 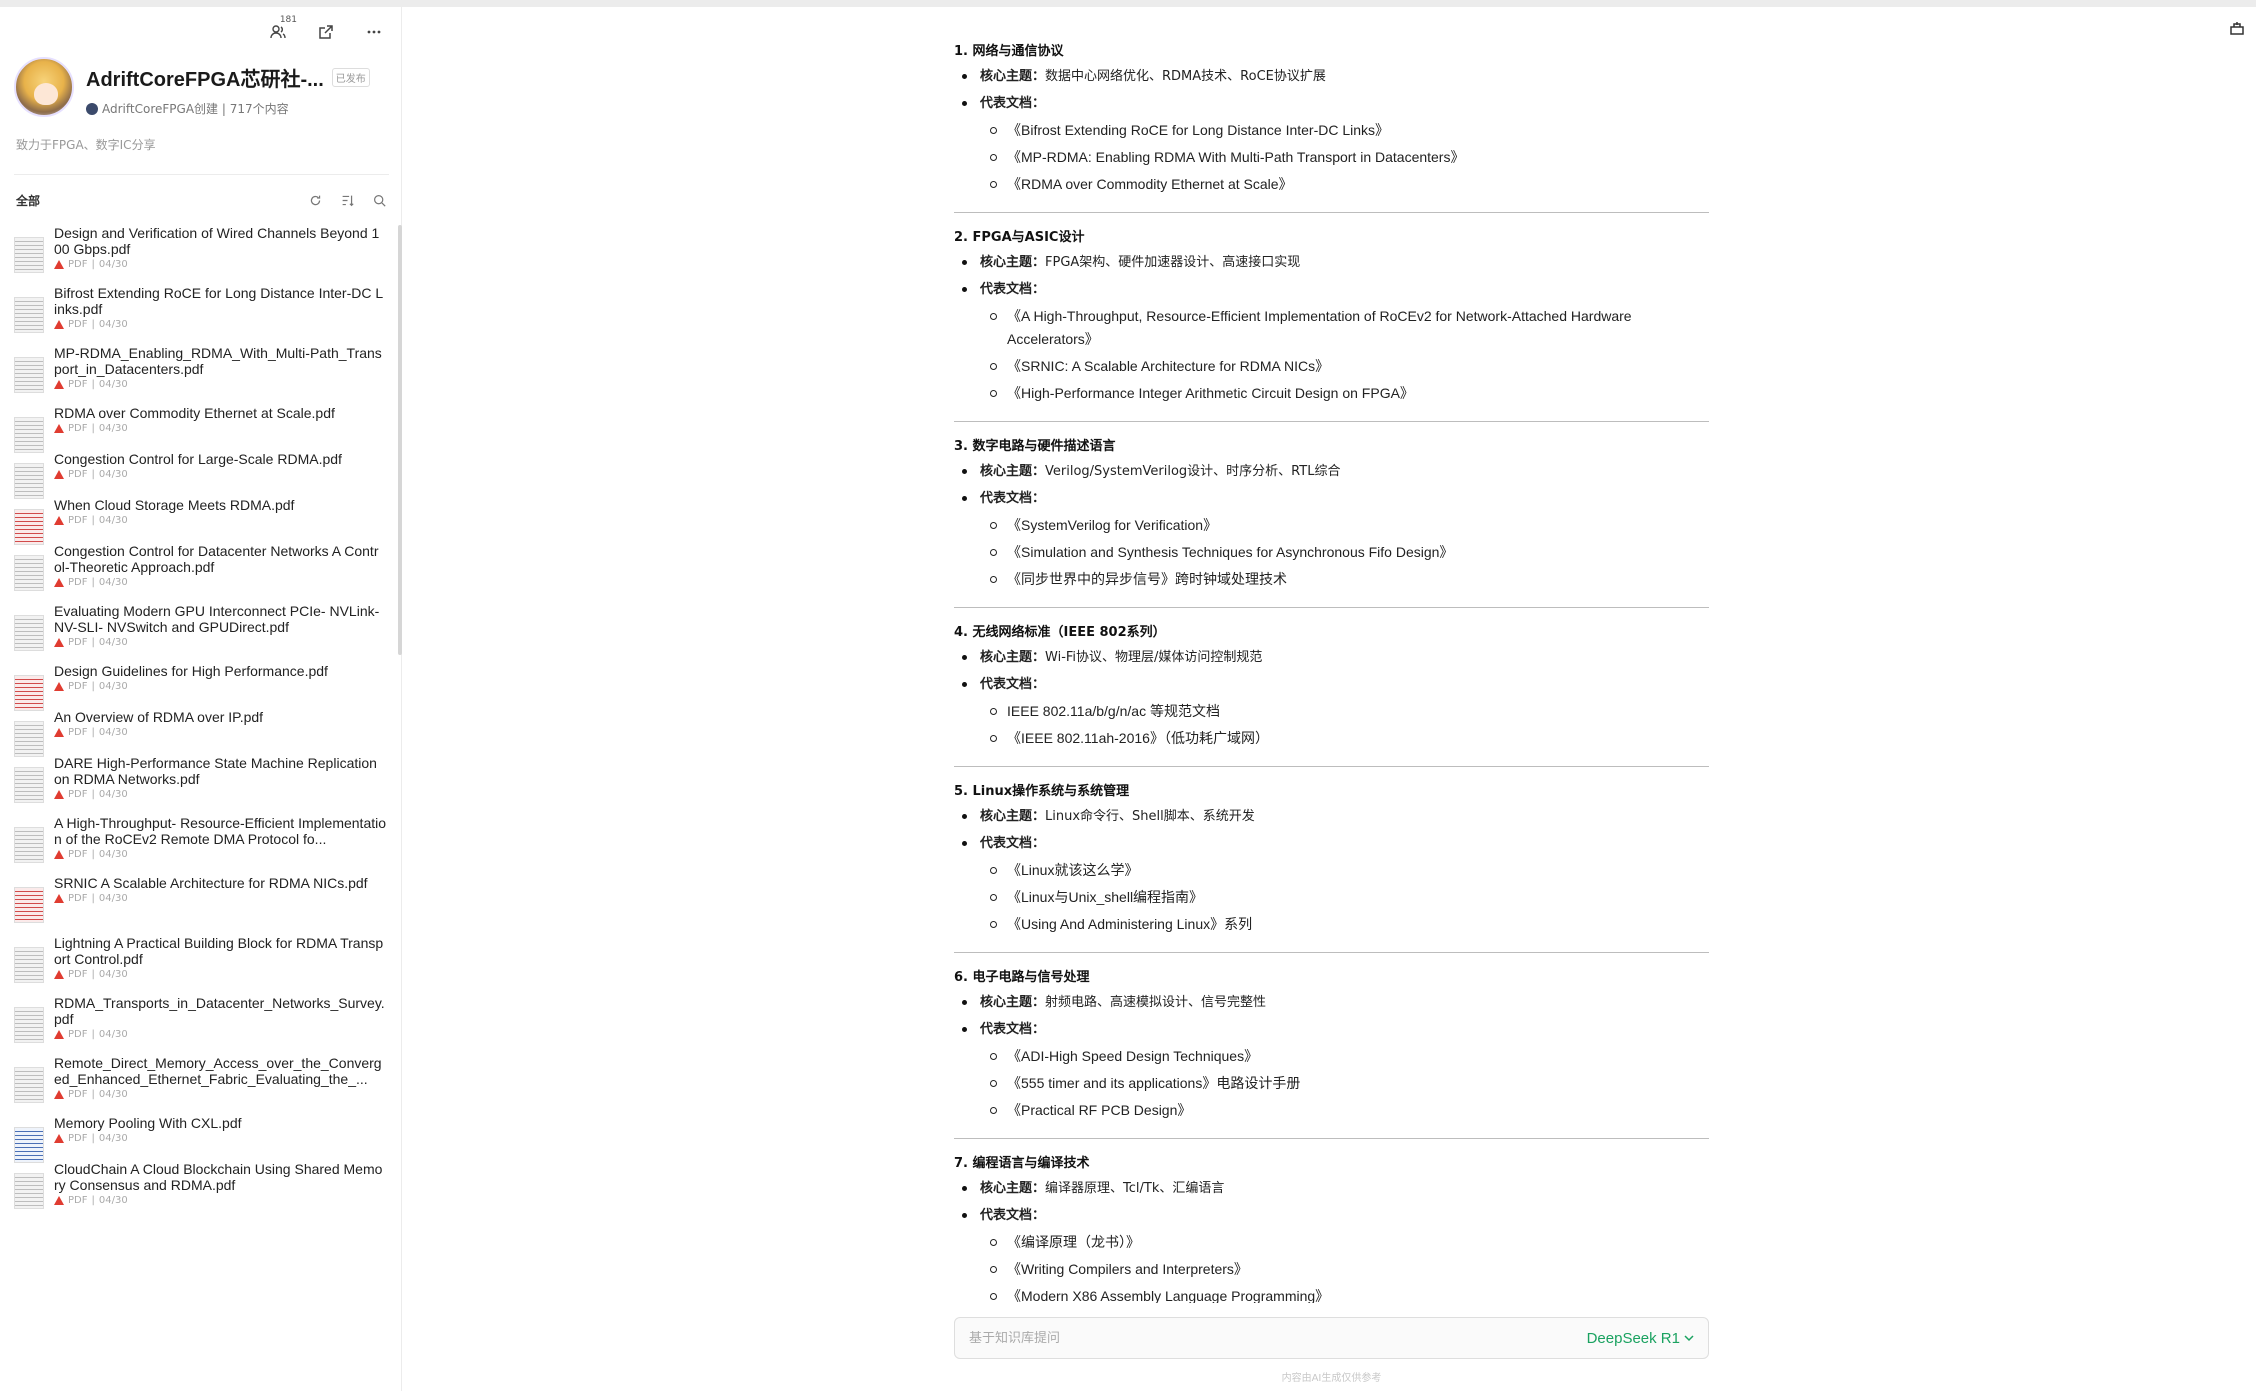 What do you see at coordinates (315, 201) in the screenshot?
I see `refresh-icon` at bounding box center [315, 201].